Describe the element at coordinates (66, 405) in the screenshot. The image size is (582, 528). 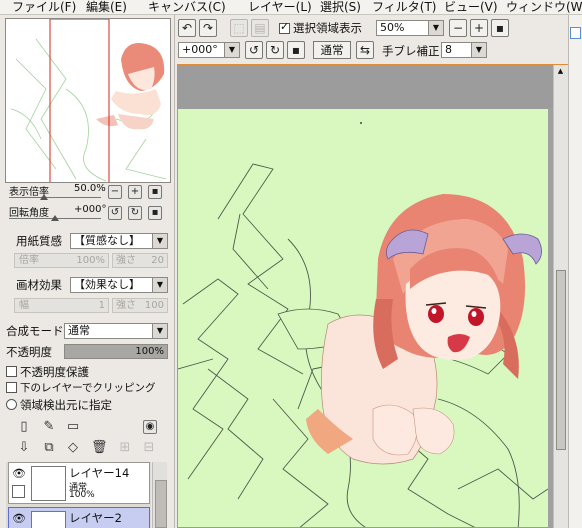
I see `selection-source-label: 領域検出元に指定` at that location.